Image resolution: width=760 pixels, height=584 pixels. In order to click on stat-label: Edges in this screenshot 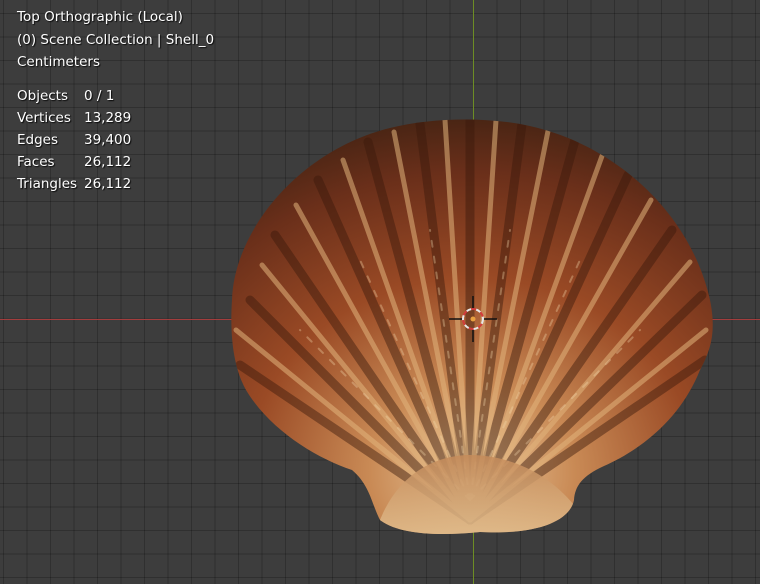, I will do `click(38, 140)`.